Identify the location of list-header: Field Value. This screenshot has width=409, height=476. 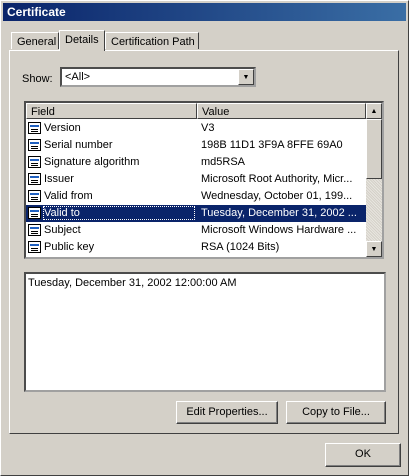
(196, 111).